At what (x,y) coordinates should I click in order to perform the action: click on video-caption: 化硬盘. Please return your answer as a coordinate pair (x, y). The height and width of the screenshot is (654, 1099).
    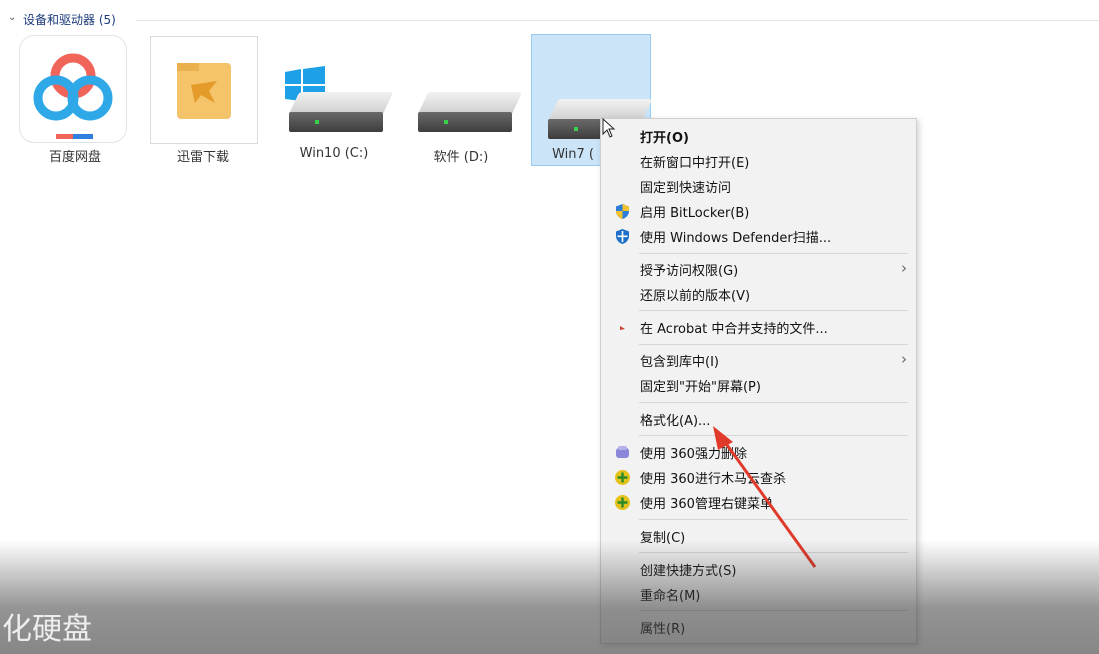
    Looking at the image, I should click on (47, 629).